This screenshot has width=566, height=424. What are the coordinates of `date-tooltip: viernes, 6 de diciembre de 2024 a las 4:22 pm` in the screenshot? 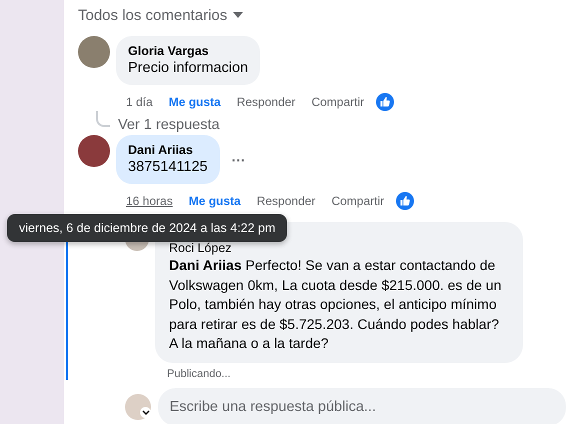 It's located at (147, 228).